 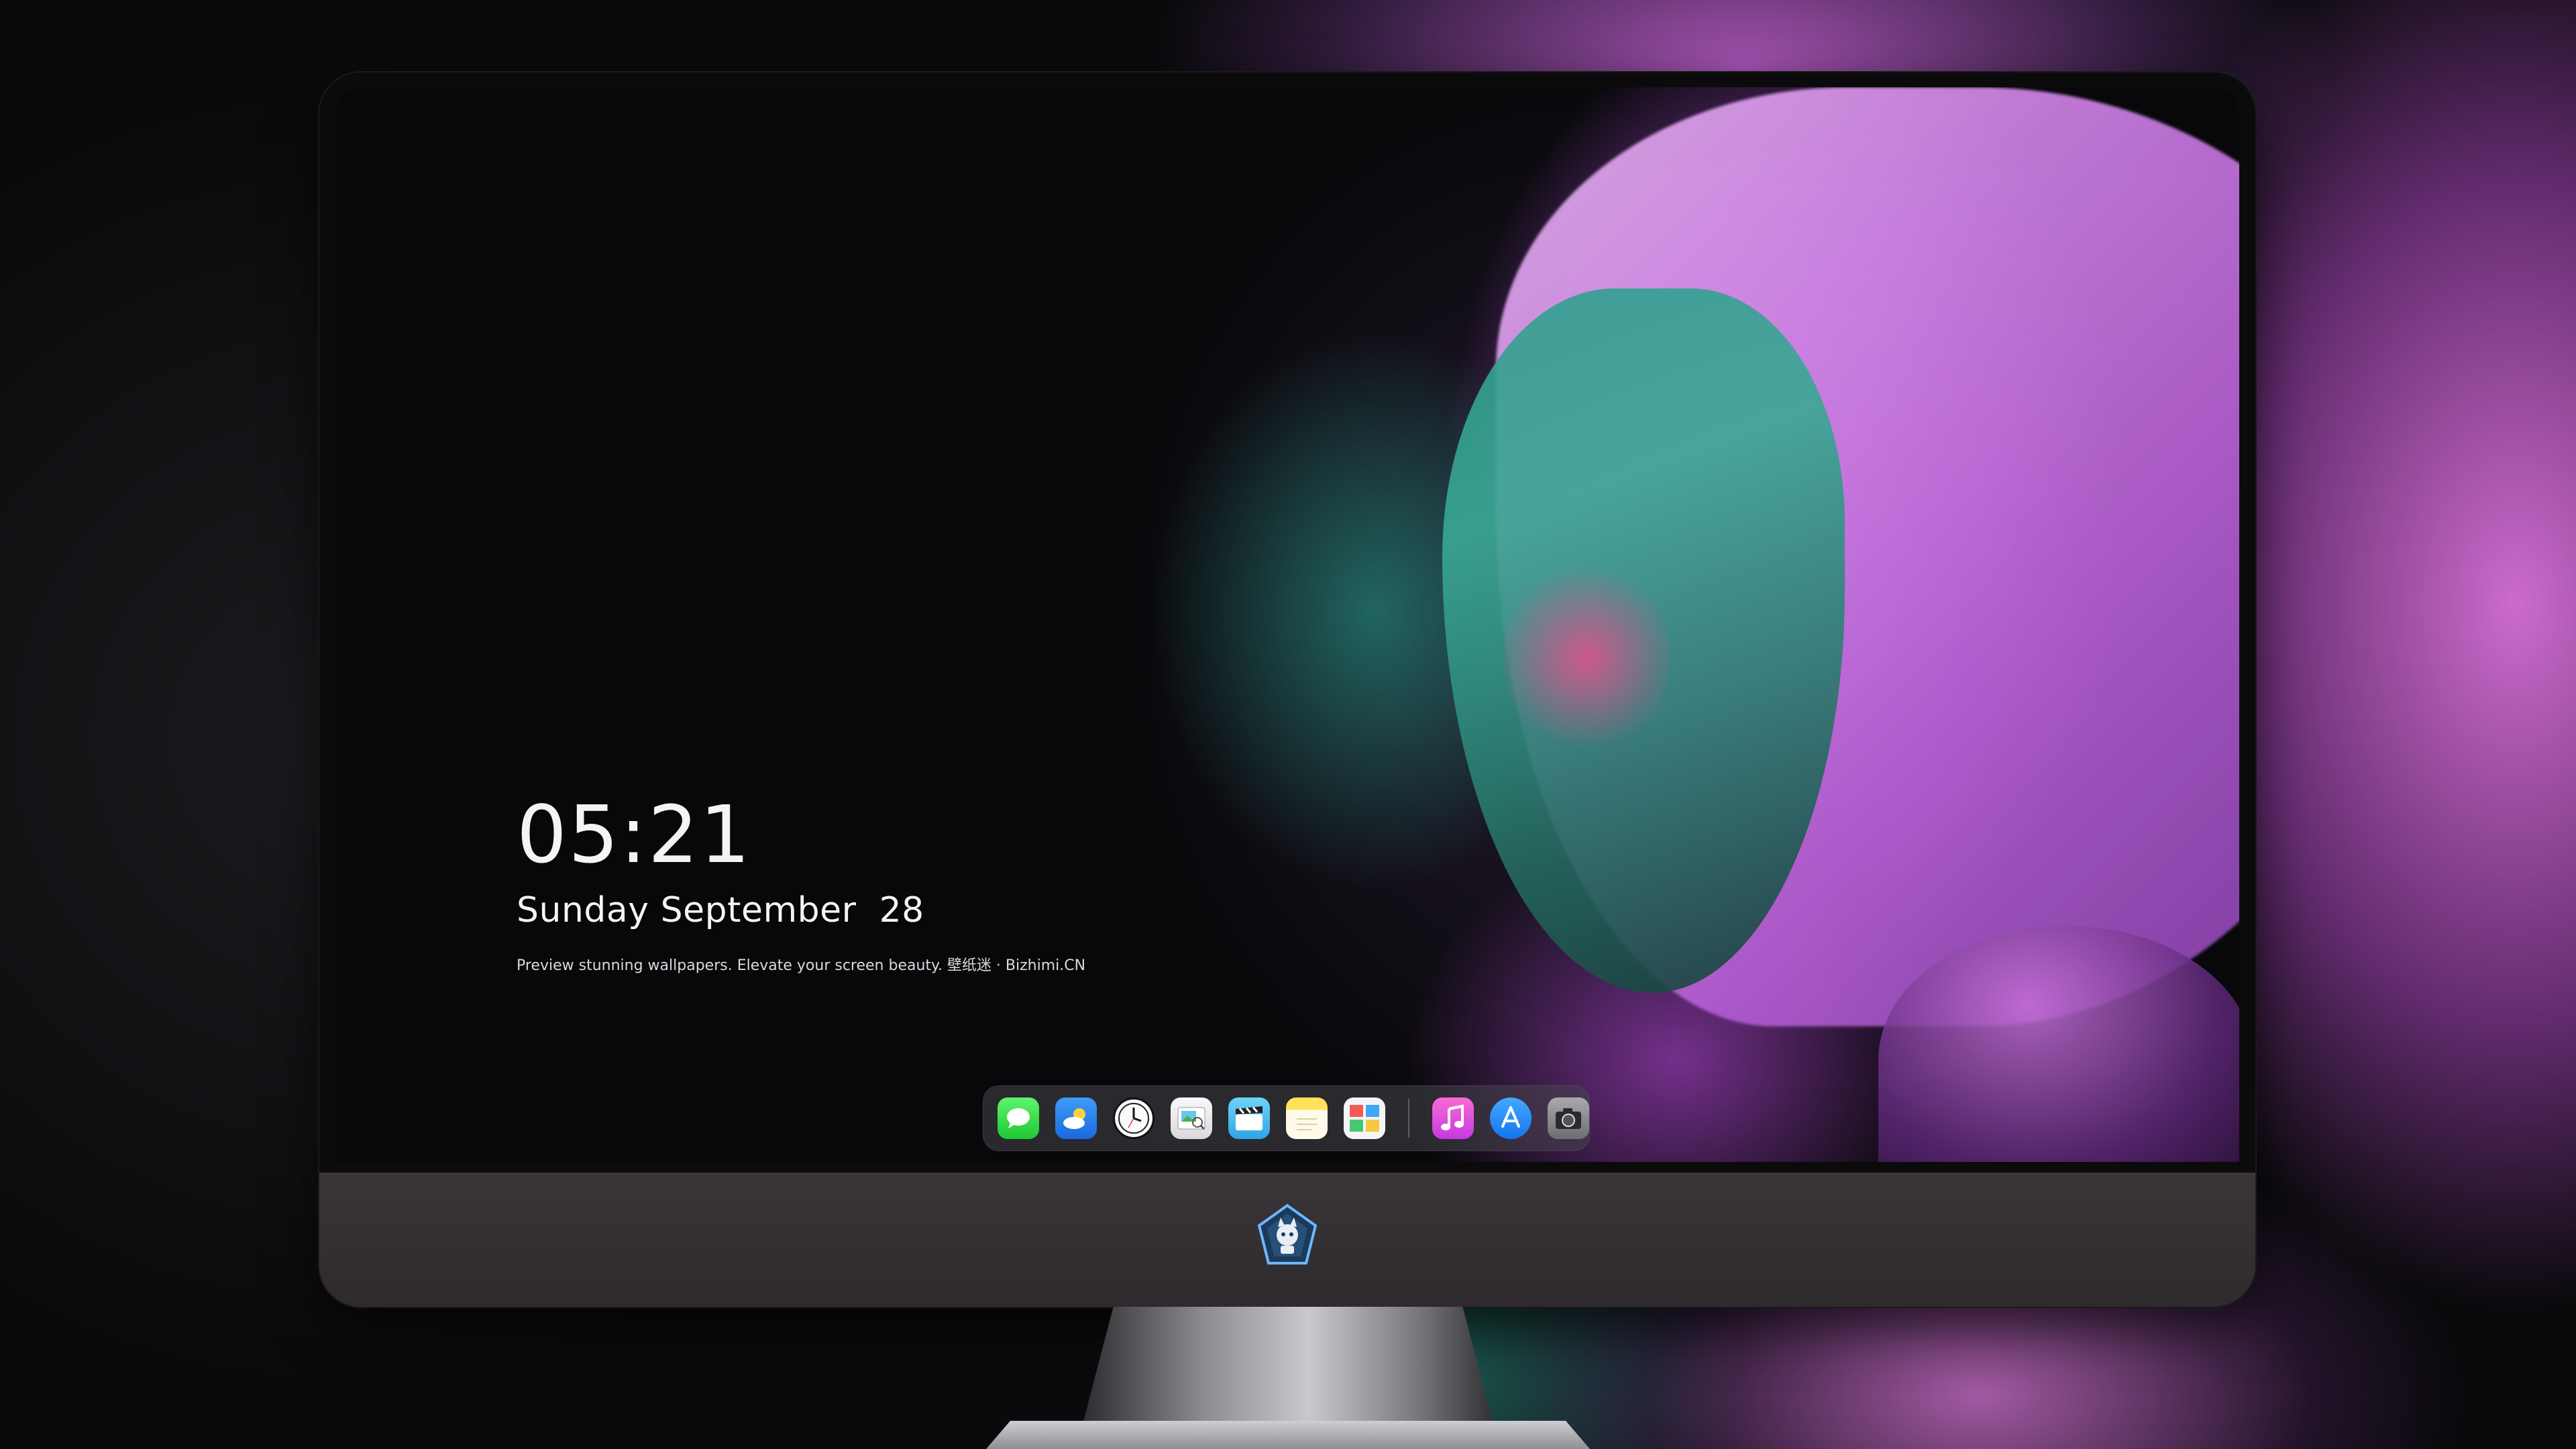 I want to click on dock-app-music, so click(x=1453, y=1118).